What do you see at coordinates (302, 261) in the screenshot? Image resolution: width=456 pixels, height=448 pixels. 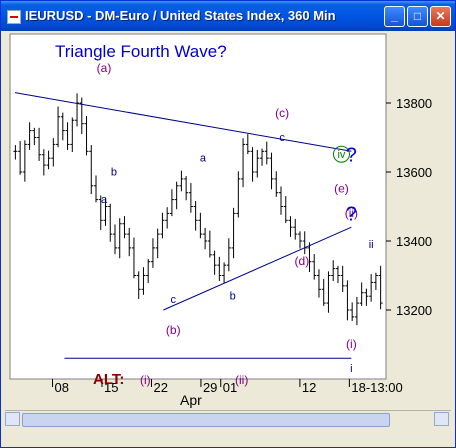 I see `wave-label: (d)` at bounding box center [302, 261].